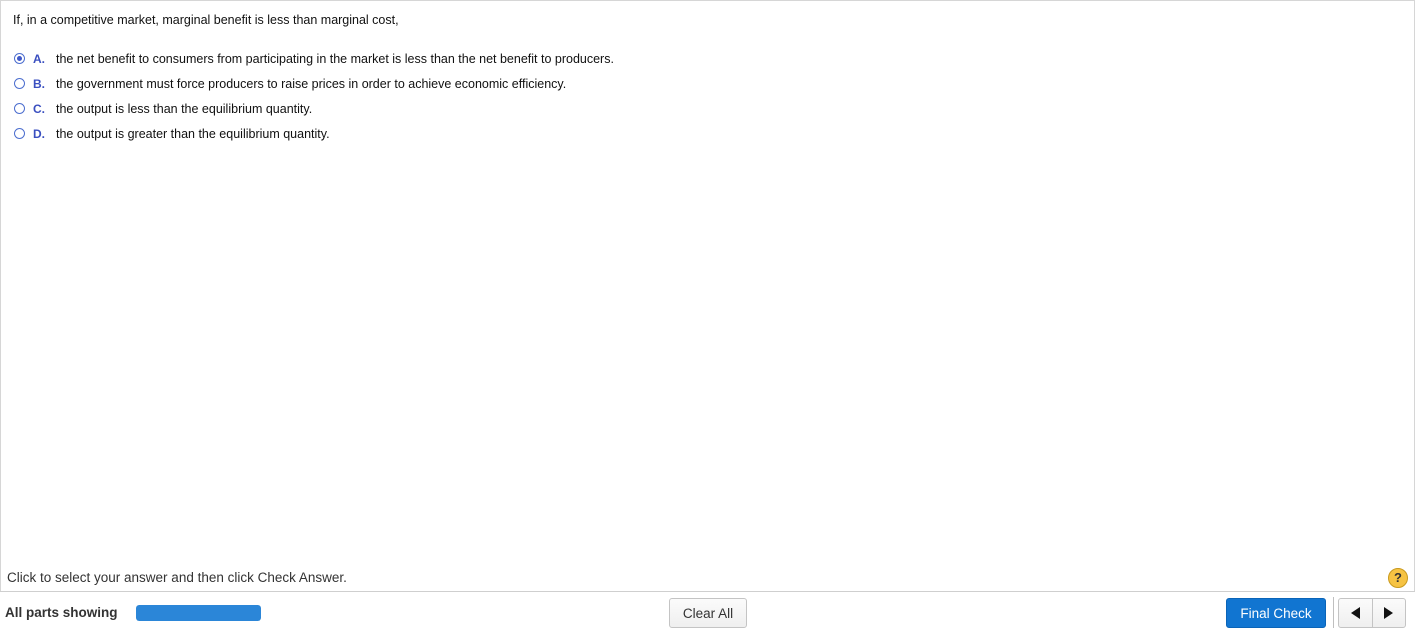 Image resolution: width=1415 pixels, height=634 pixels. Describe the element at coordinates (19, 133) in the screenshot. I see `radio-d` at that location.